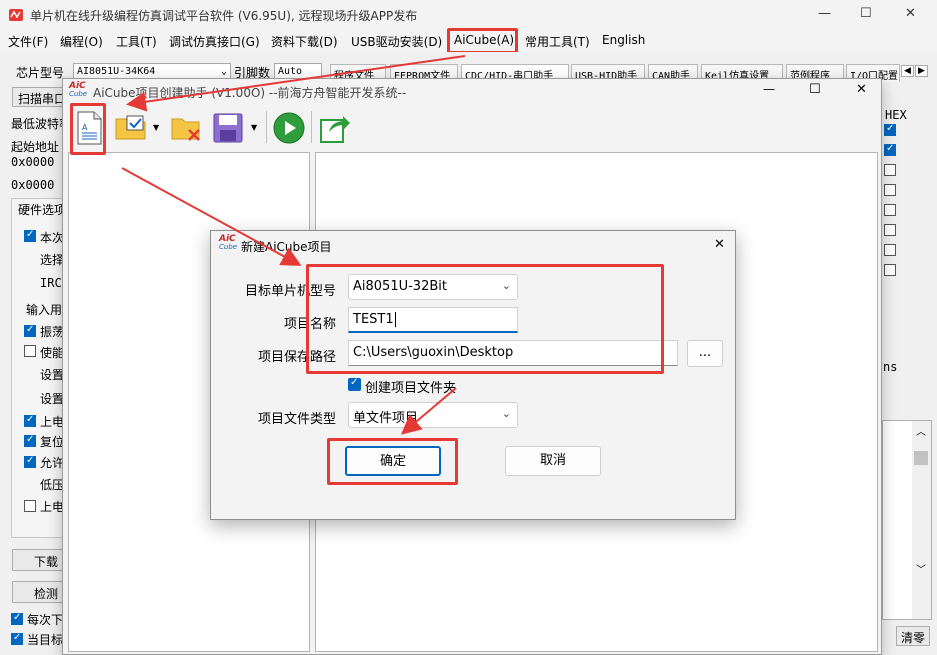 This screenshot has height=655, width=937. Describe the element at coordinates (428, 411) in the screenshot. I see `arrow-form-to-ok` at that location.